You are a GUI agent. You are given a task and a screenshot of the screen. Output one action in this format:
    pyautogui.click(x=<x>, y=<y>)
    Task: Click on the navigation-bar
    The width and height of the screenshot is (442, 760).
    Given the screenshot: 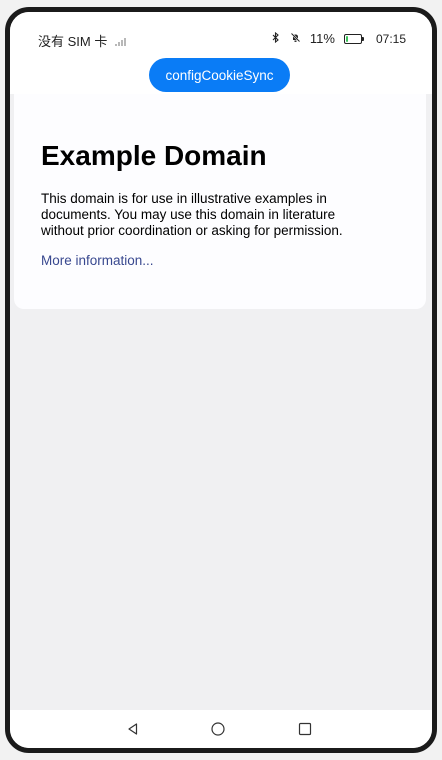 What is the action you would take?
    pyautogui.click(x=221, y=729)
    